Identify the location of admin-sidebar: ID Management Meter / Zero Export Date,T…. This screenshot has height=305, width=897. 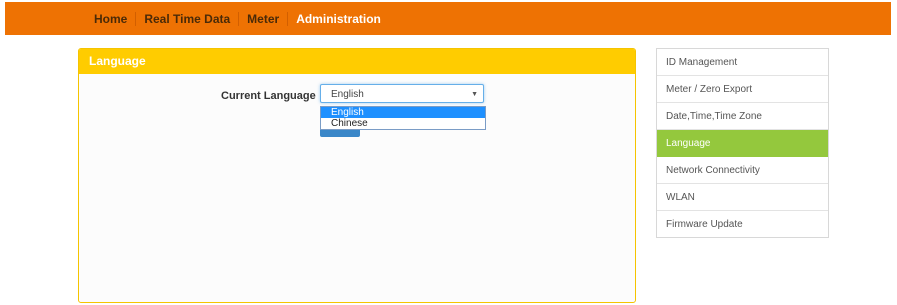
(742, 143).